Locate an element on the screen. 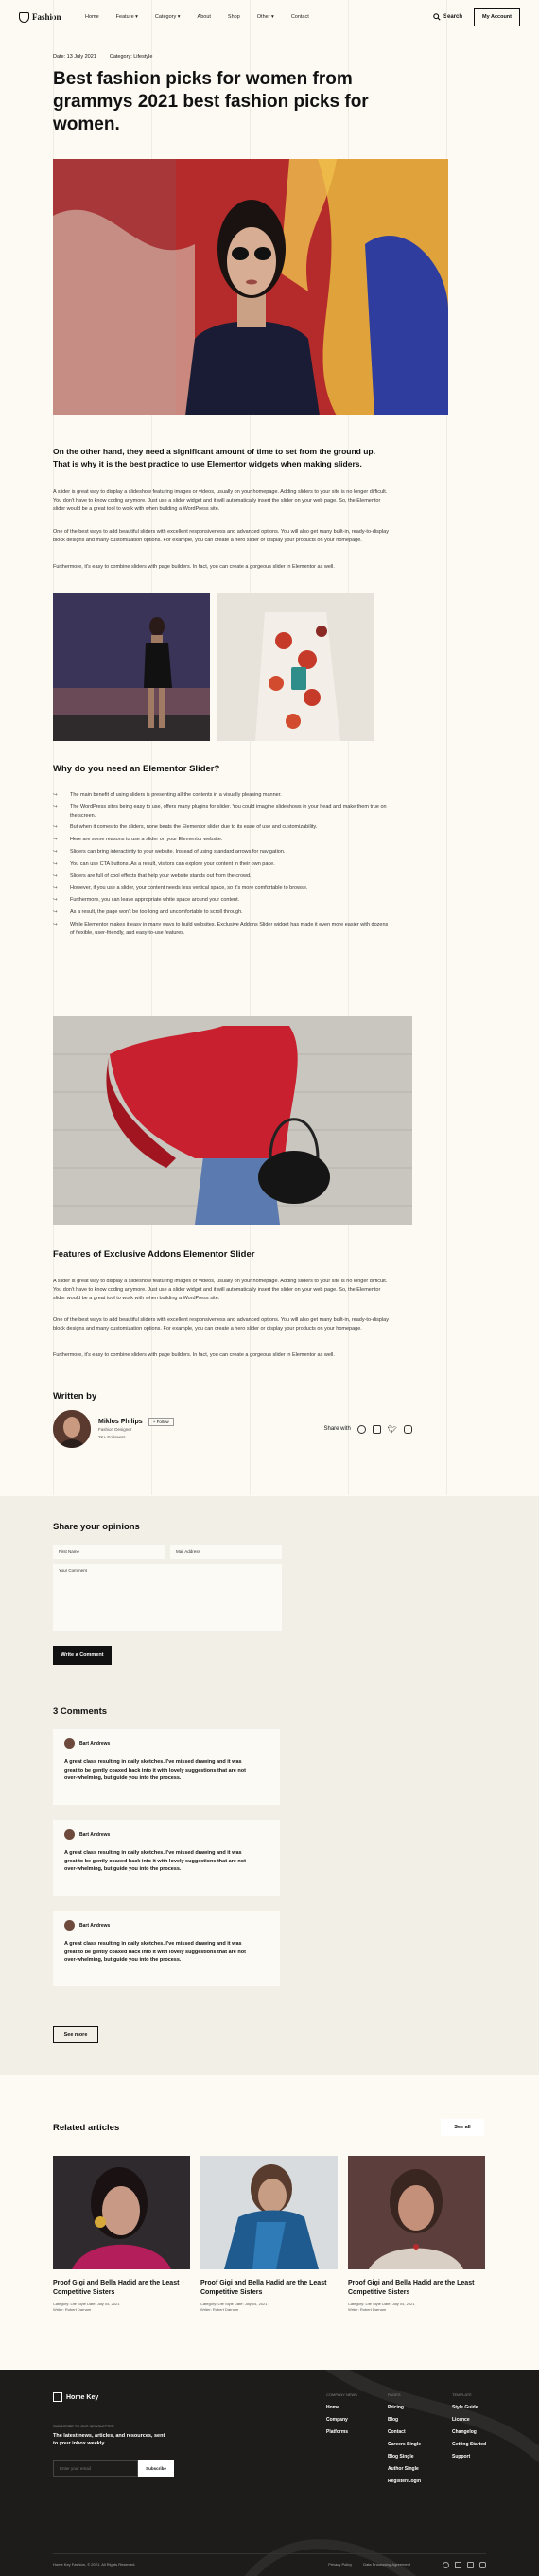 Image resolution: width=539 pixels, height=2576 pixels. nav-category: Category ▾ is located at coordinates (168, 17).